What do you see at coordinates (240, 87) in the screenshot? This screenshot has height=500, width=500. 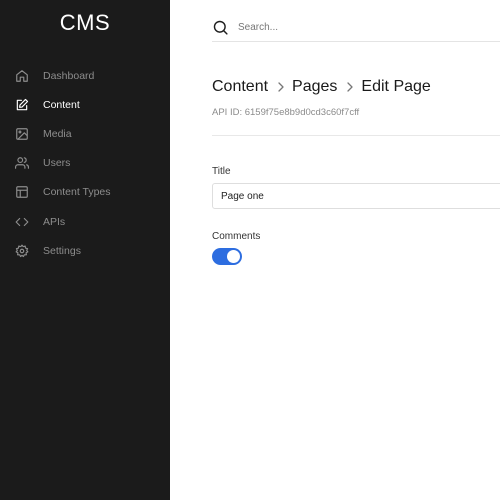 I see `breadcrumb-content: Content` at bounding box center [240, 87].